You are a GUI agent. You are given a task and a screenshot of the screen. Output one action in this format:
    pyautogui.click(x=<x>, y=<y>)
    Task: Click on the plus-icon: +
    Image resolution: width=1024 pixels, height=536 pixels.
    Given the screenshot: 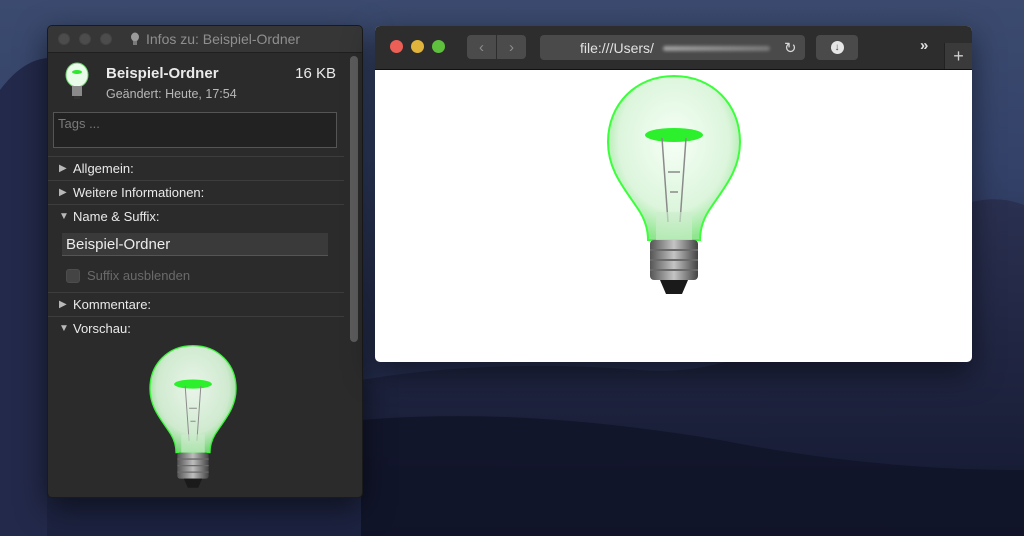 What is the action you would take?
    pyautogui.click(x=958, y=55)
    